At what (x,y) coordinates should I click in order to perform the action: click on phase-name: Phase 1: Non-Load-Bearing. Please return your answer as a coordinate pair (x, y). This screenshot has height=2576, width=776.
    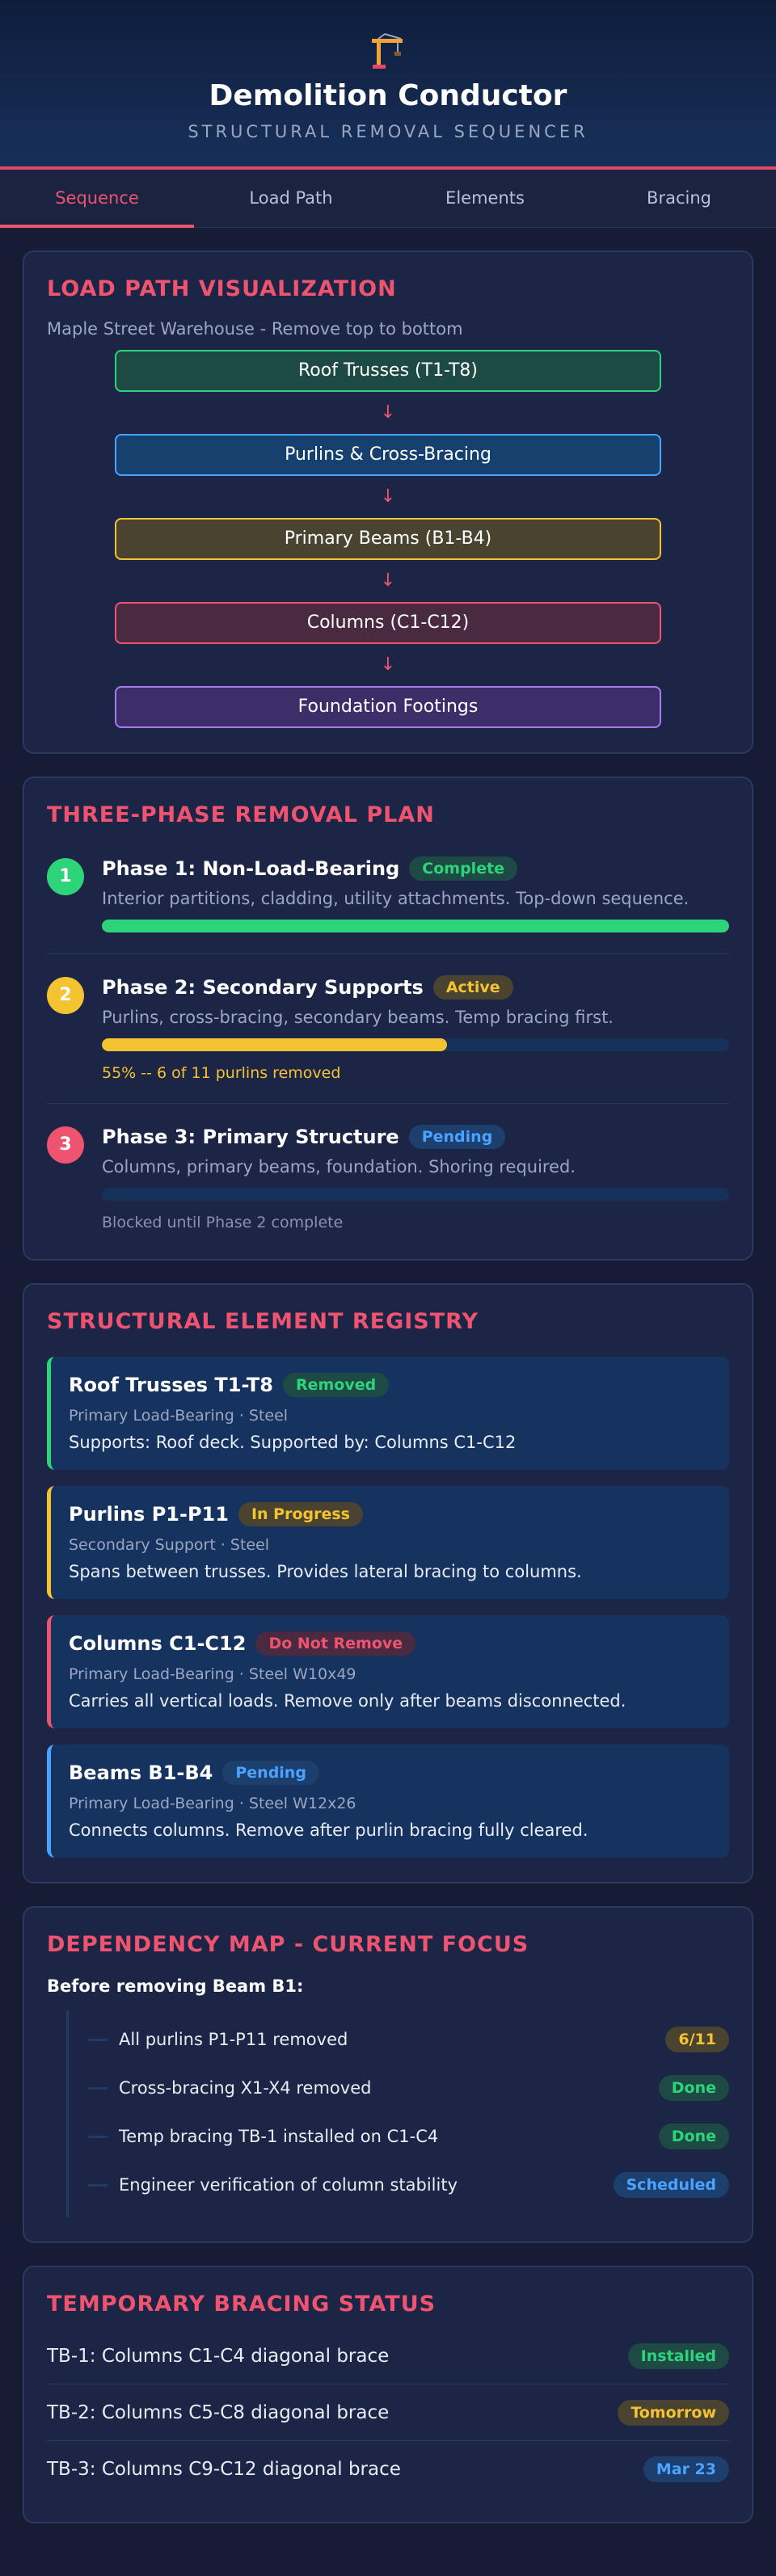
    Looking at the image, I should click on (251, 868).